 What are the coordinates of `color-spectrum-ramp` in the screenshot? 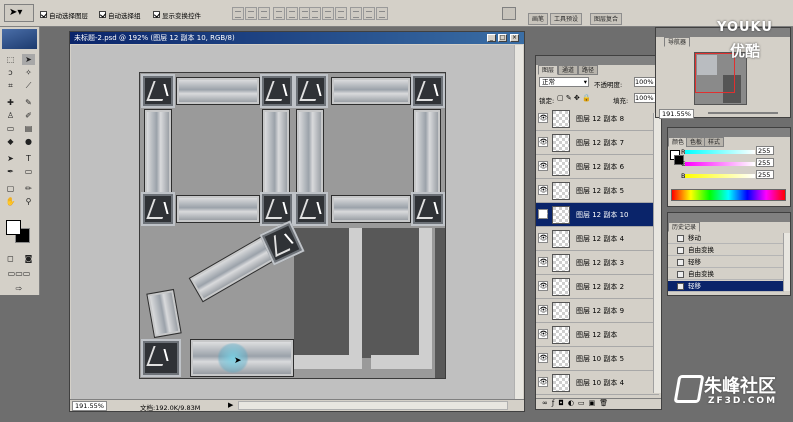 It's located at (728, 195).